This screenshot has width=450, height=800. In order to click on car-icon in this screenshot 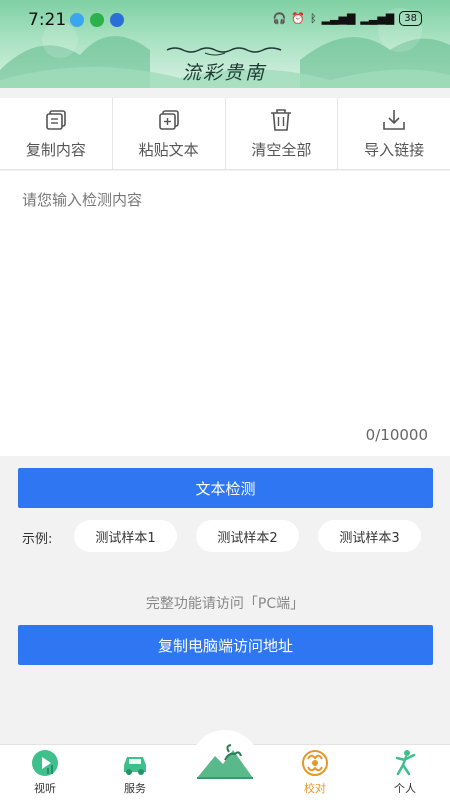, I will do `click(135, 766)`.